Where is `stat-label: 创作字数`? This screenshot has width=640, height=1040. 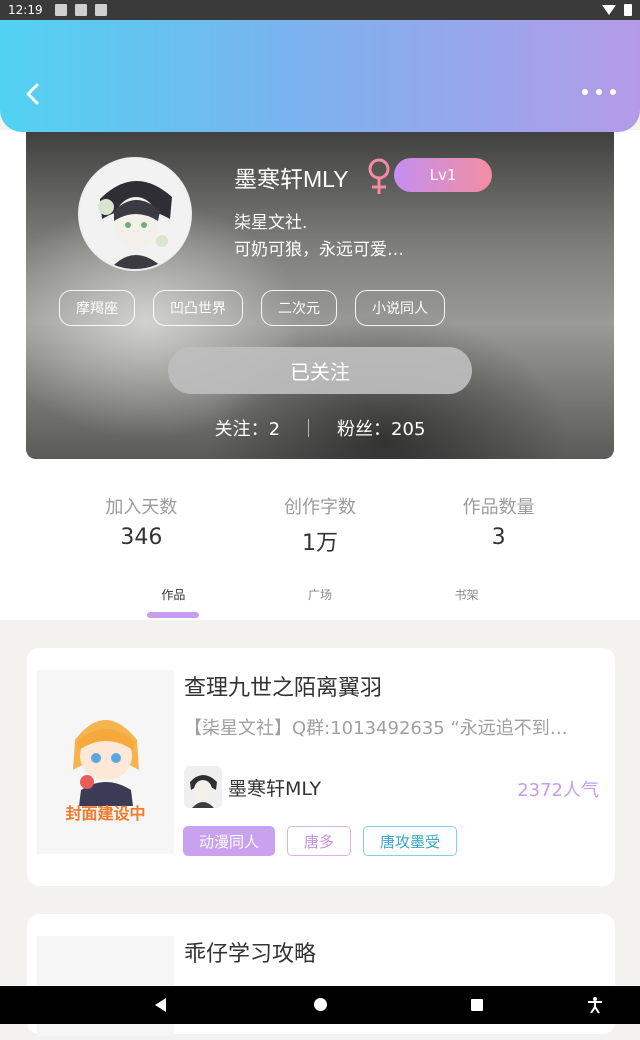 stat-label: 创作字数 is located at coordinates (320, 507).